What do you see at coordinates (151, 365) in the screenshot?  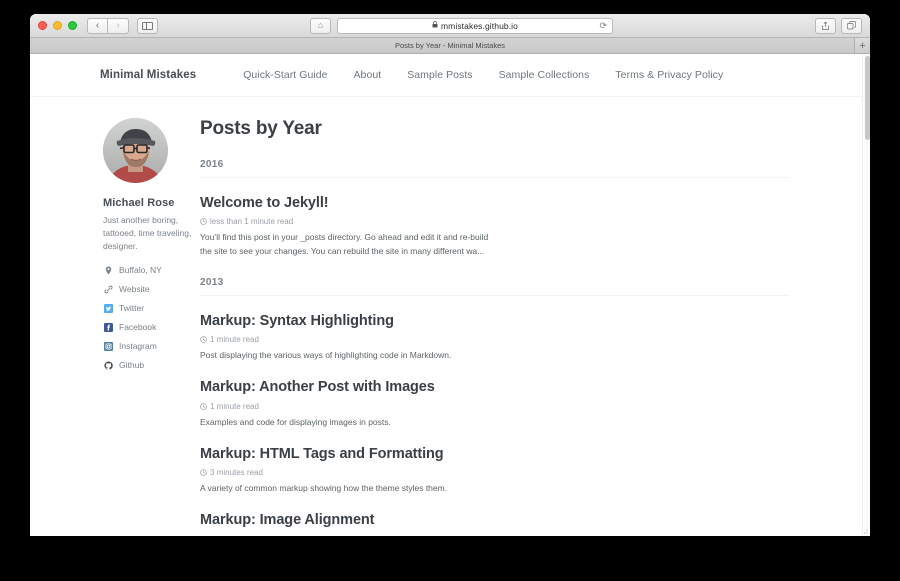 I see `author-link-github: Github` at bounding box center [151, 365].